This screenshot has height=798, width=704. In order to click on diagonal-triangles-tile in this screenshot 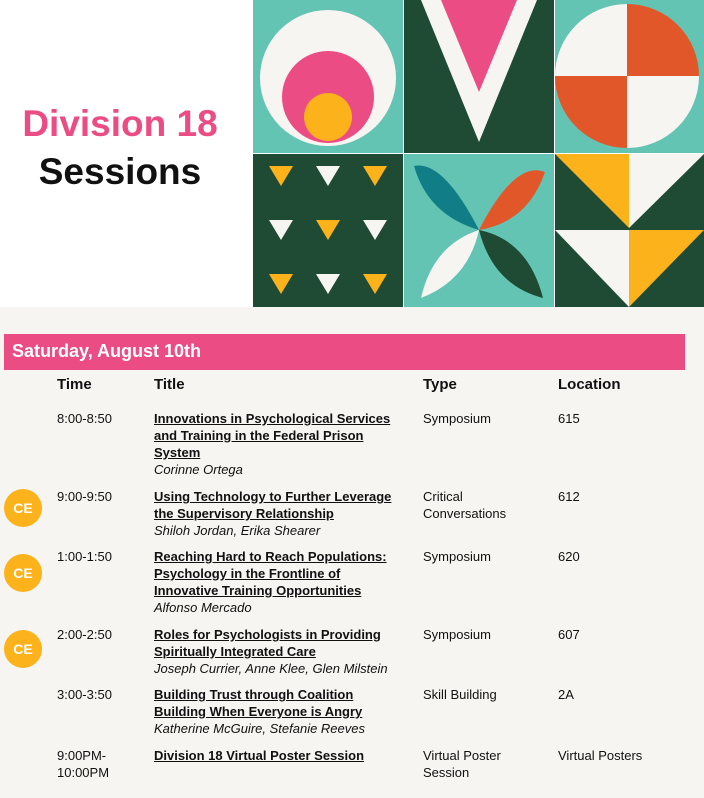, I will do `click(629, 230)`.